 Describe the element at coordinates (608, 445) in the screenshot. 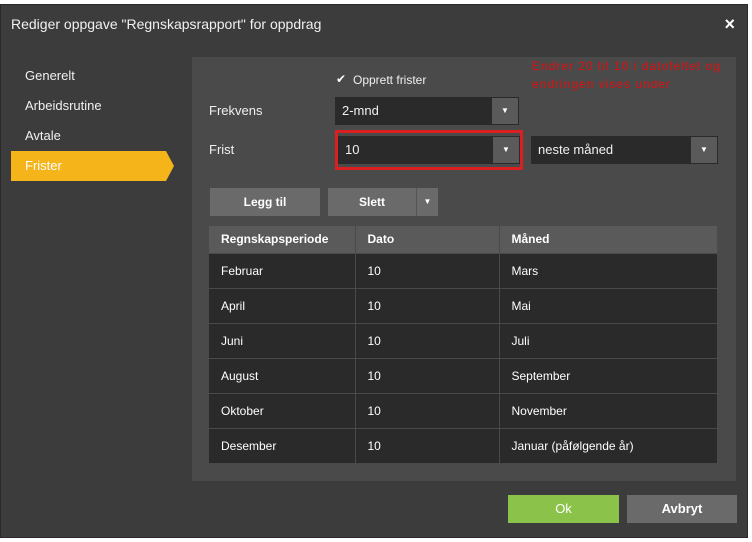

I see `table-cell: Januar (påfølgende år)` at that location.